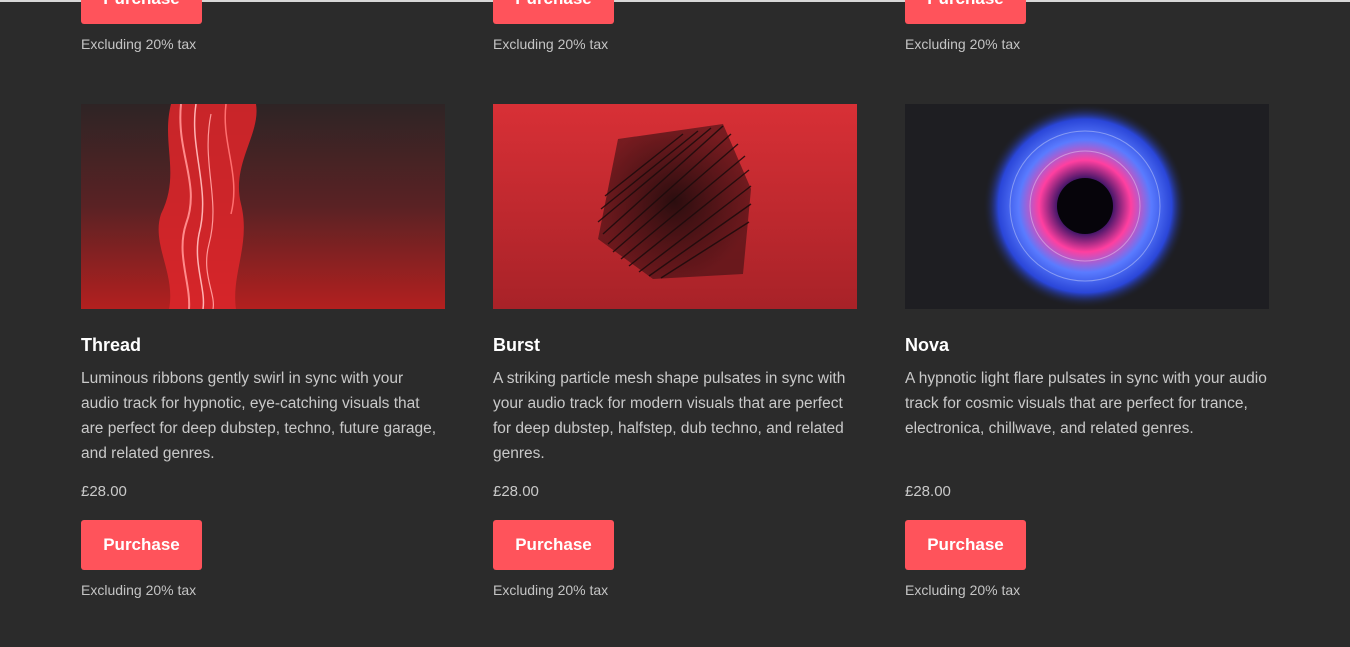 The height and width of the screenshot is (647, 1350). I want to click on thread-thumbnail, so click(263, 206).